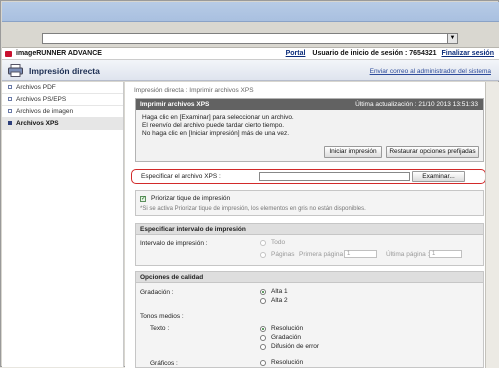  What do you see at coordinates (374, 53) in the screenshot?
I see `login-user-label: Usuario de inicio de sesión : 7654321` at bounding box center [374, 53].